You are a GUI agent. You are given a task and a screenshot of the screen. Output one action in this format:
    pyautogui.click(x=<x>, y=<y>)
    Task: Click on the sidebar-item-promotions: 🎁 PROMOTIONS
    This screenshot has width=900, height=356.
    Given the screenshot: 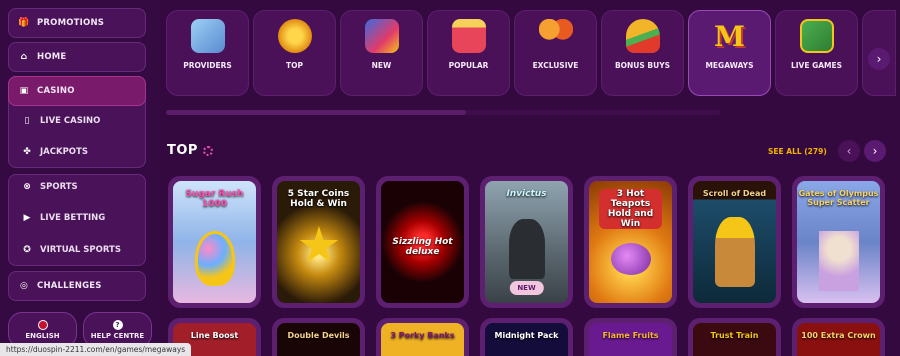 What is the action you would take?
    pyautogui.click(x=77, y=23)
    